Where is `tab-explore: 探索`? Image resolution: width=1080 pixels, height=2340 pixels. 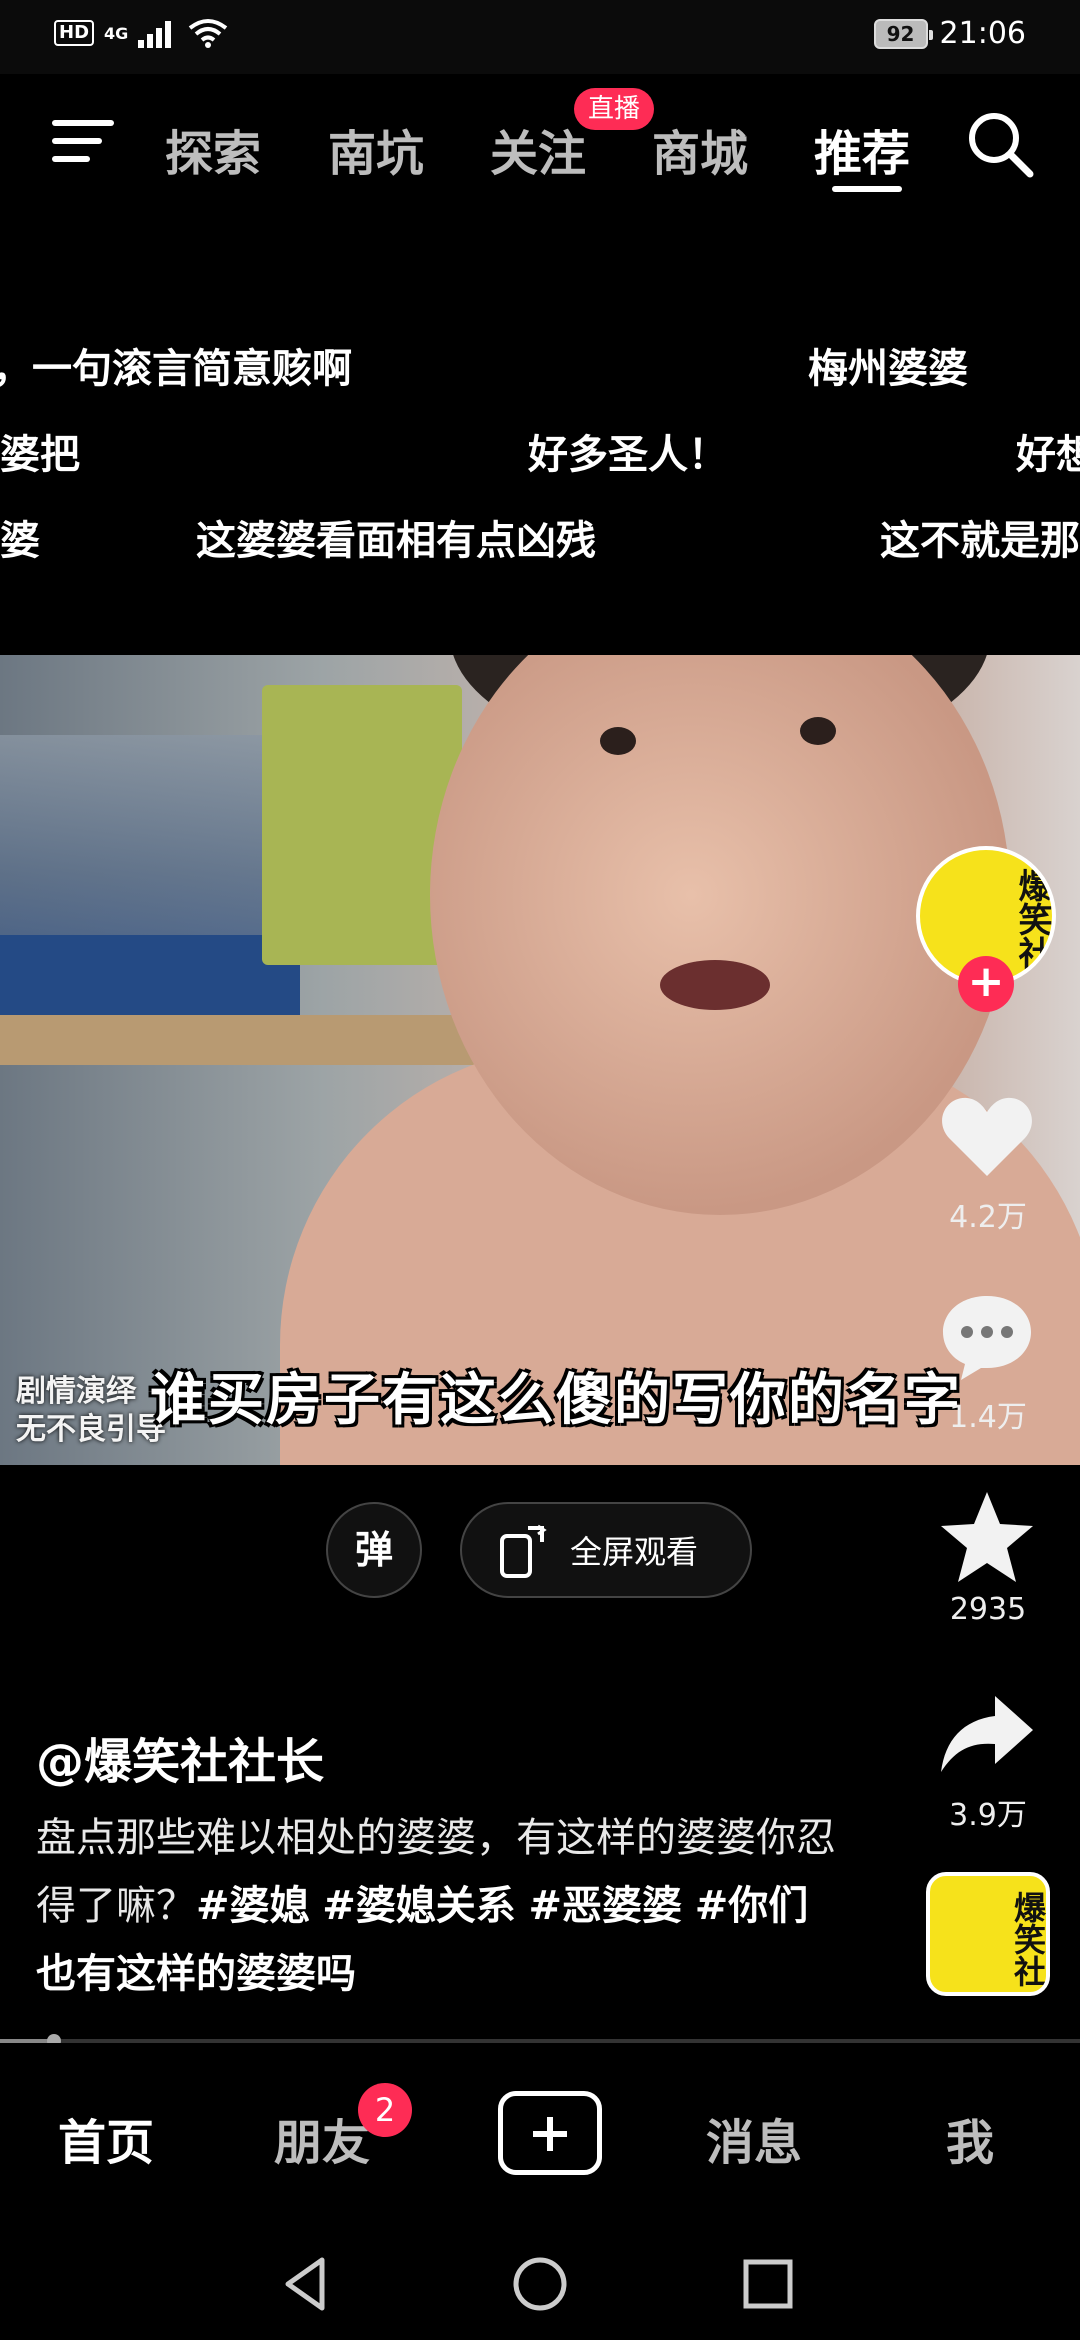
tab-explore: 探索 is located at coordinates (213, 149).